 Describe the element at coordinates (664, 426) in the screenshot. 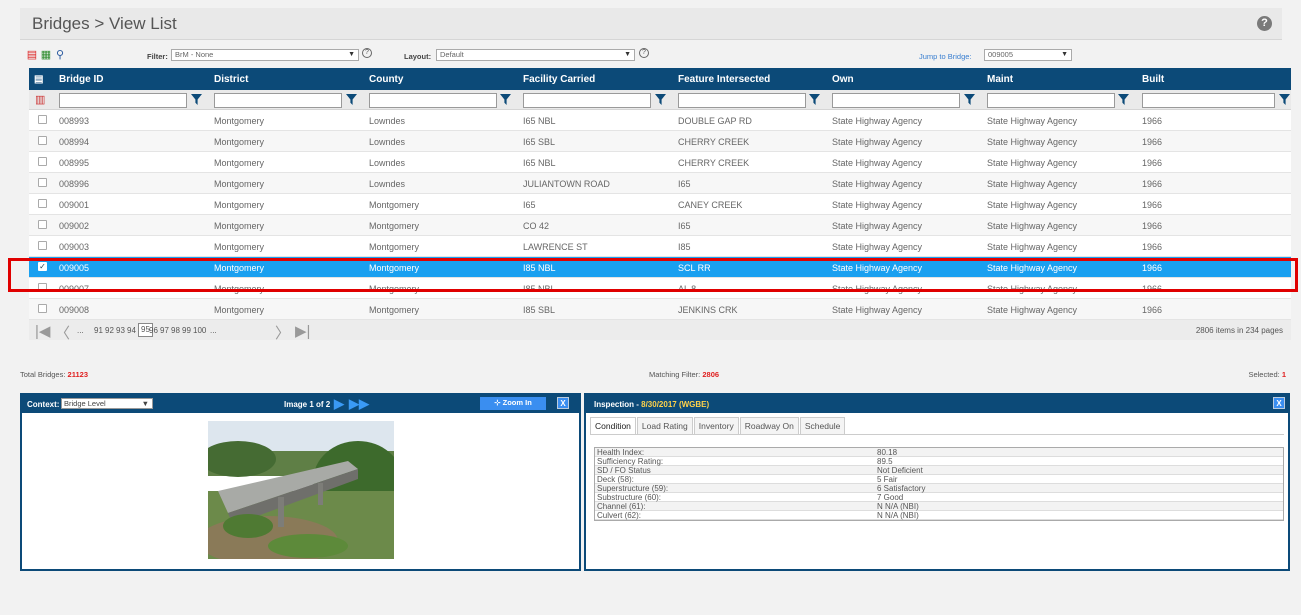

I see `tab-load-rating: Load Rating` at that location.